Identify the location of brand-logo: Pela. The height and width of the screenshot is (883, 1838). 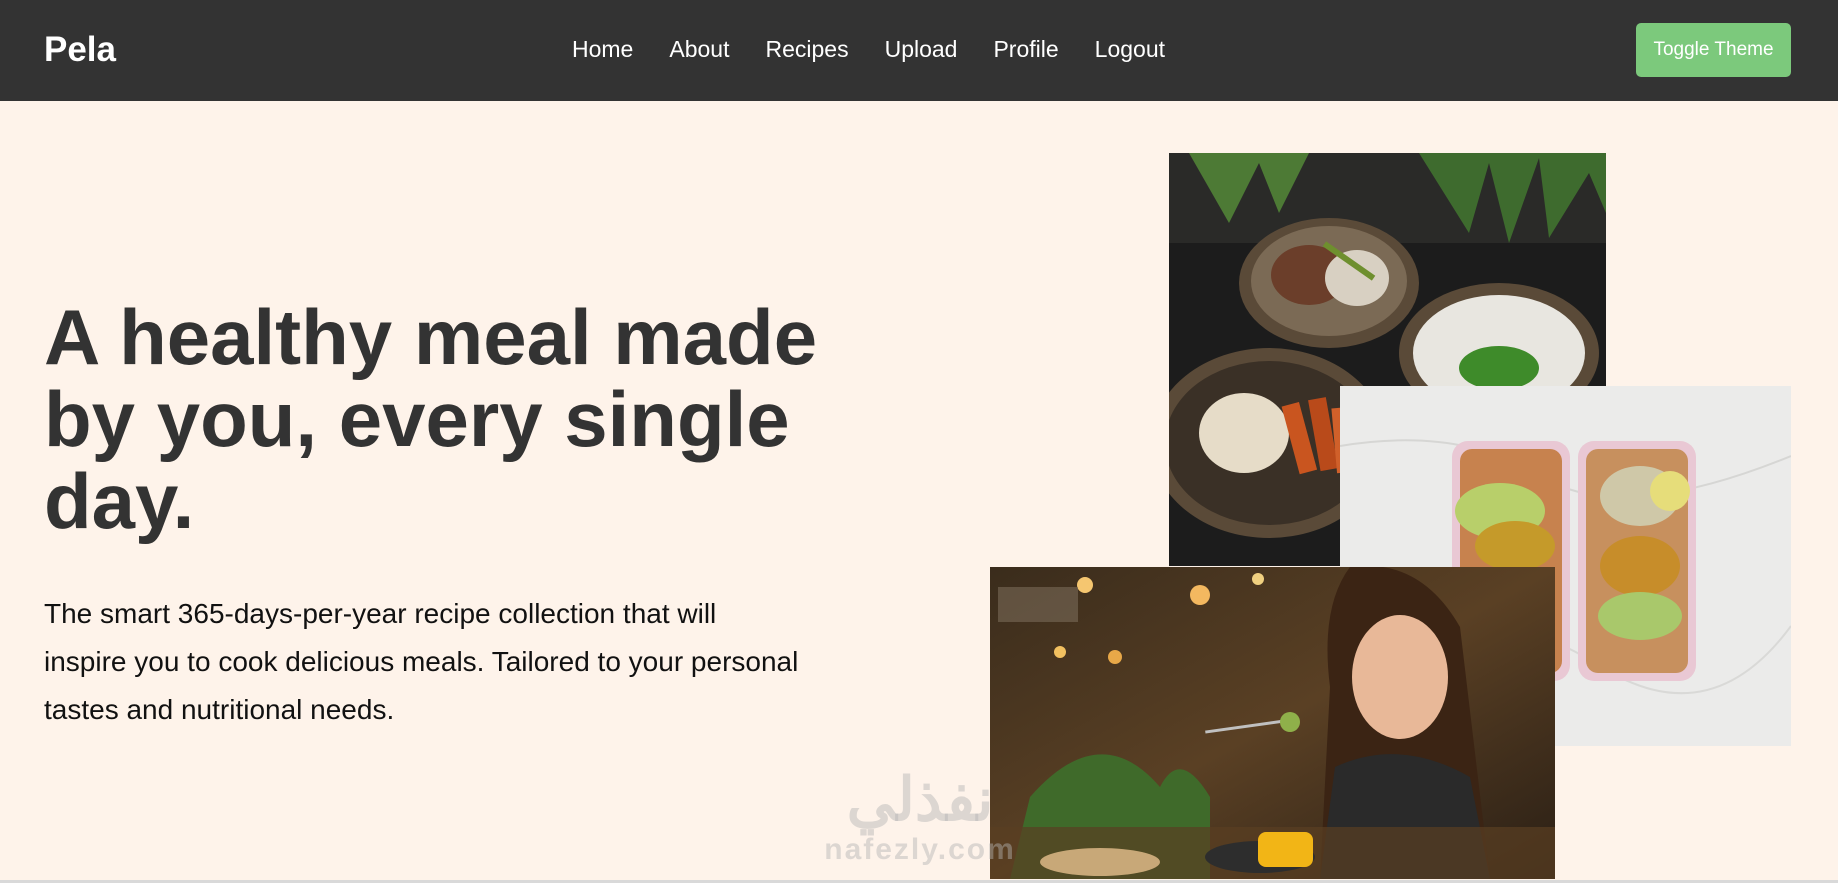
(80, 50).